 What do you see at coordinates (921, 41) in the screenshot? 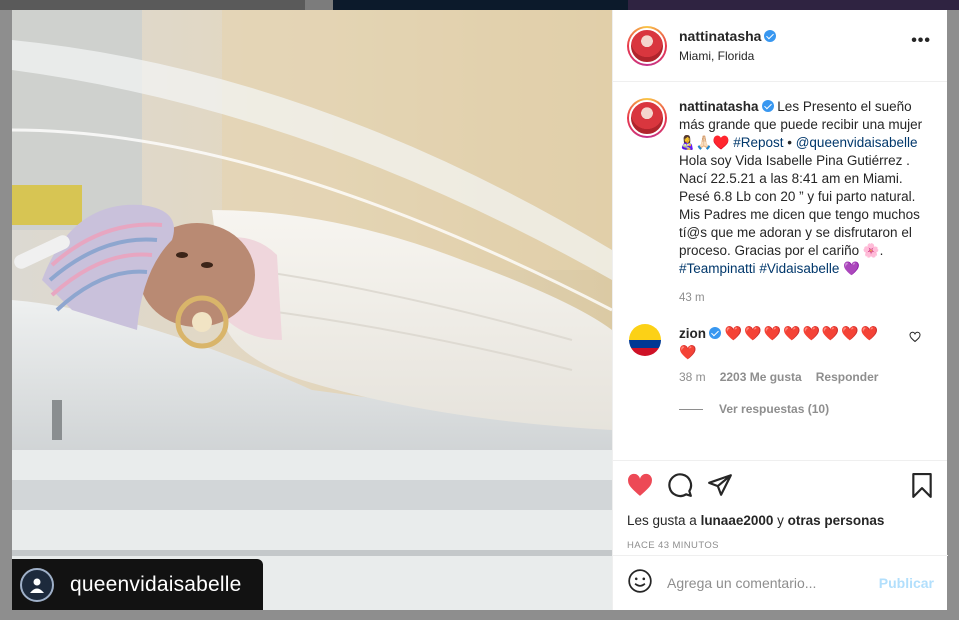
I see `more-options-icon: •••` at bounding box center [921, 41].